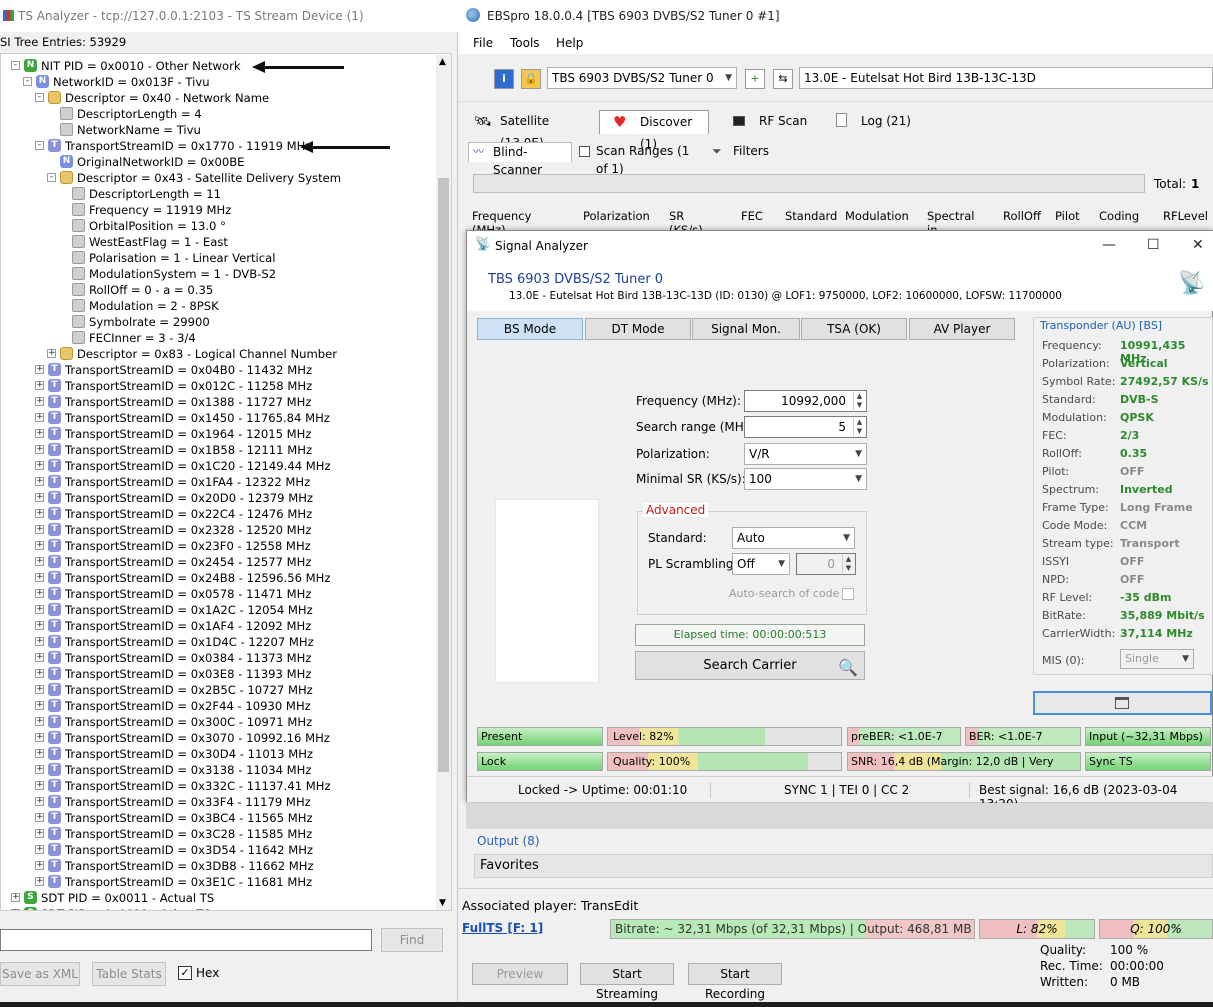  Describe the element at coordinates (216, 274) in the screenshot. I see `tree-row: ModulationSystem = 1 - DVB-S2` at that location.